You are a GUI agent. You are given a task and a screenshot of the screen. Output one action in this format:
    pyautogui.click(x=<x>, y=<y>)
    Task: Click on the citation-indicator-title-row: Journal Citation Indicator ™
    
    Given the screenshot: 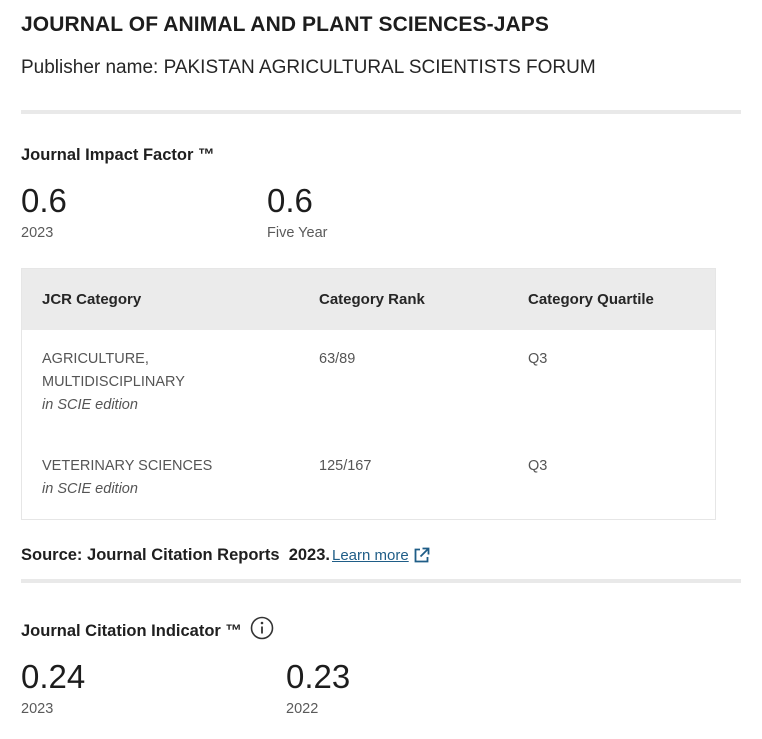 What is the action you would take?
    pyautogui.click(x=147, y=628)
    